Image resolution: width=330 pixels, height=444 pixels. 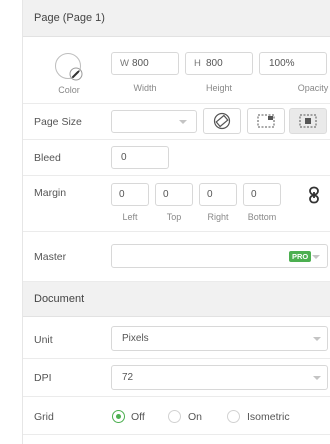 What do you see at coordinates (176, 299) in the screenshot?
I see `document-section-header: Document` at bounding box center [176, 299].